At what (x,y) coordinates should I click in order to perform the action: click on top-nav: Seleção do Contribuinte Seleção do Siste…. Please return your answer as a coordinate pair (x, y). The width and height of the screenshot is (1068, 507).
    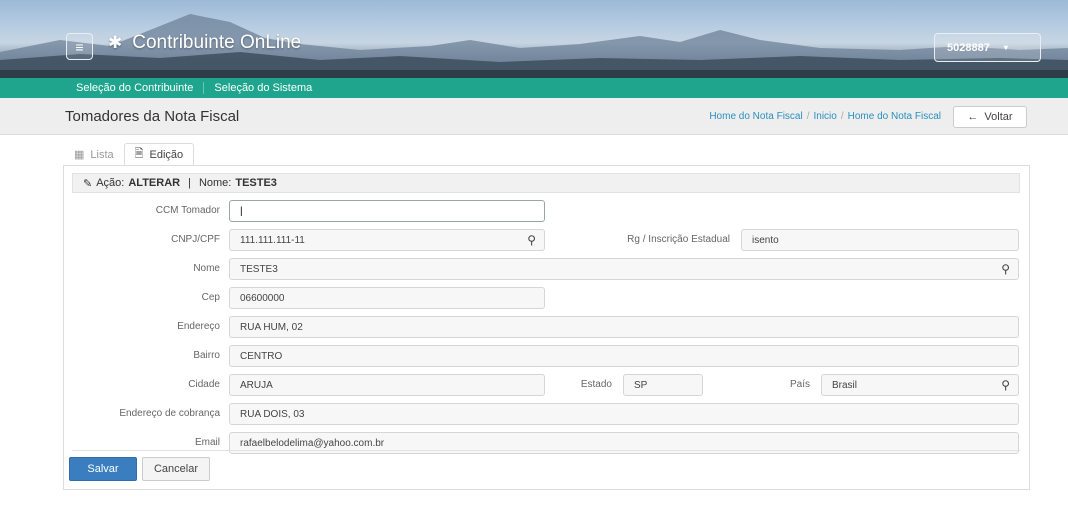
    Looking at the image, I should click on (534, 88).